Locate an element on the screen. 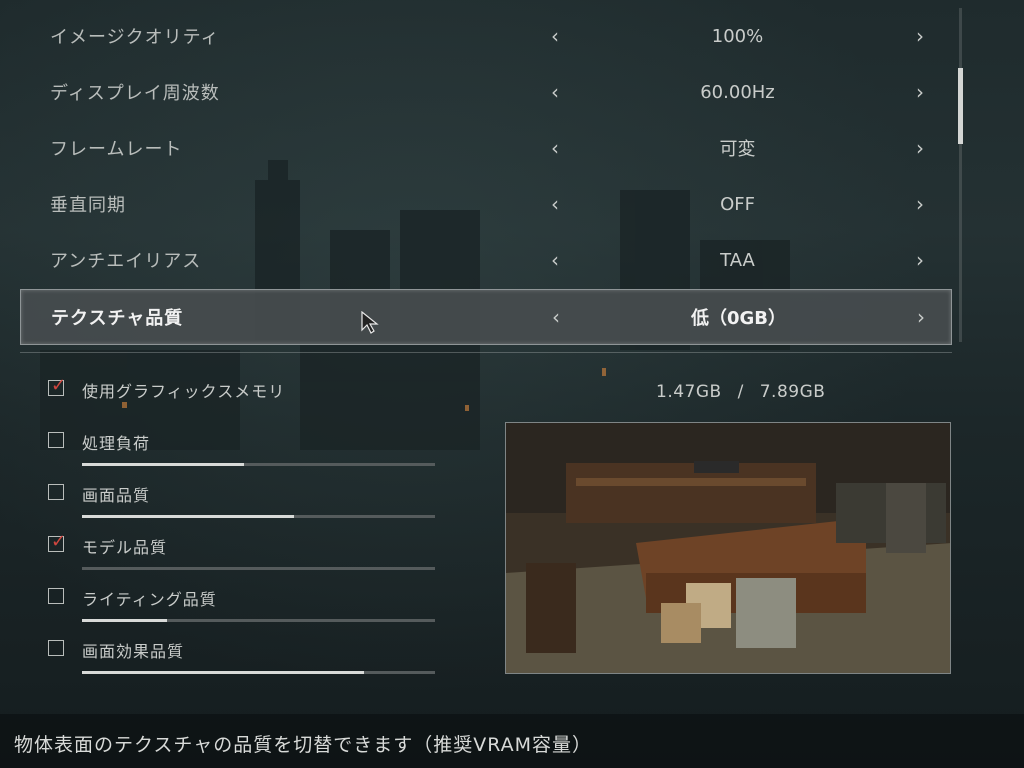 The image size is (1024, 768). check-label: 画面品質 is located at coordinates (116, 495).